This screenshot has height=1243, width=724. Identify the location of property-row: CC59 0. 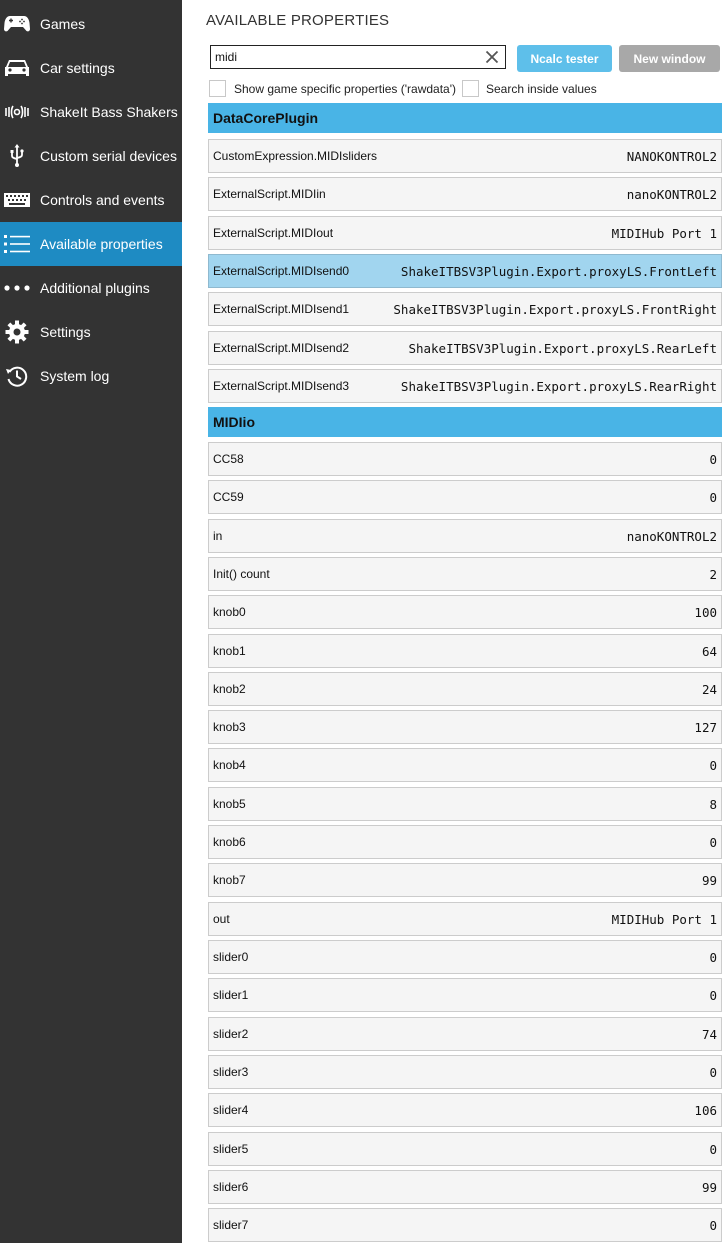
(465, 497).